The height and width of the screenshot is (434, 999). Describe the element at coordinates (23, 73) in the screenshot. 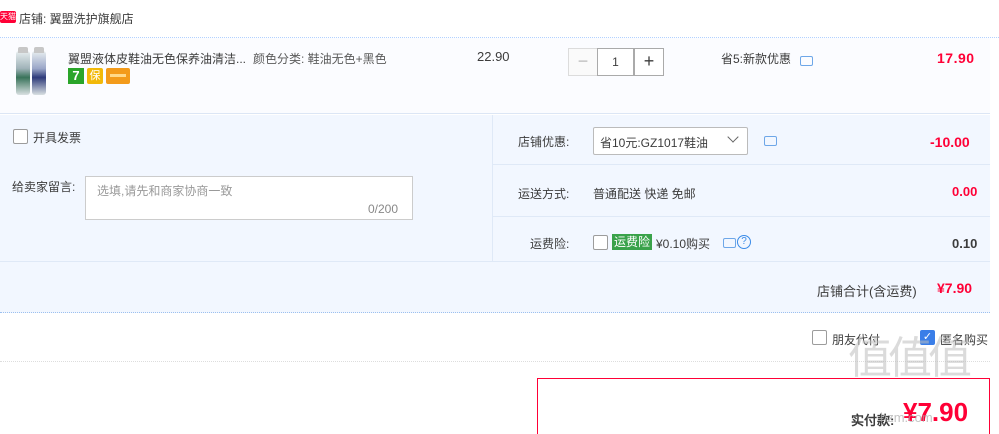

I see `bottle-image-green` at that location.